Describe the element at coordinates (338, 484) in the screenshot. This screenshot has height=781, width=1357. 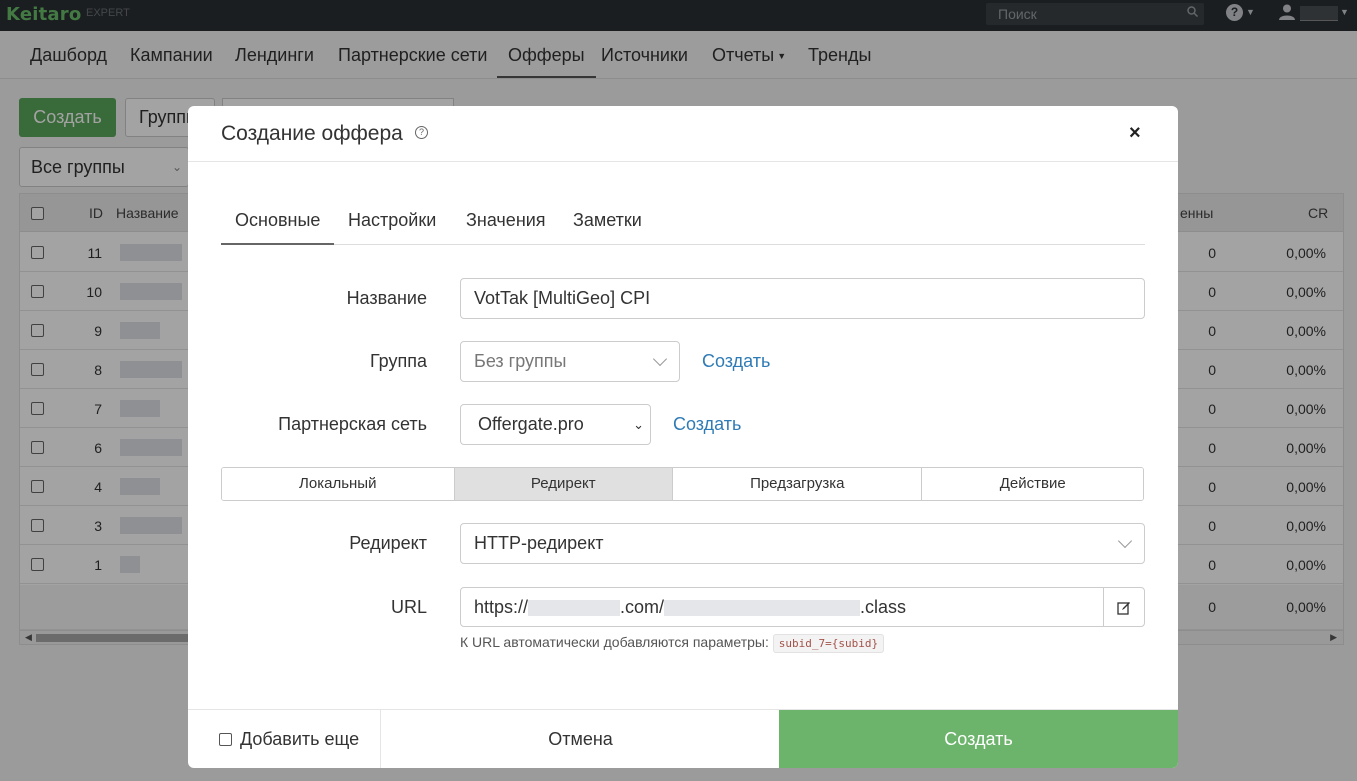
I see `mode-local: Локальный` at that location.